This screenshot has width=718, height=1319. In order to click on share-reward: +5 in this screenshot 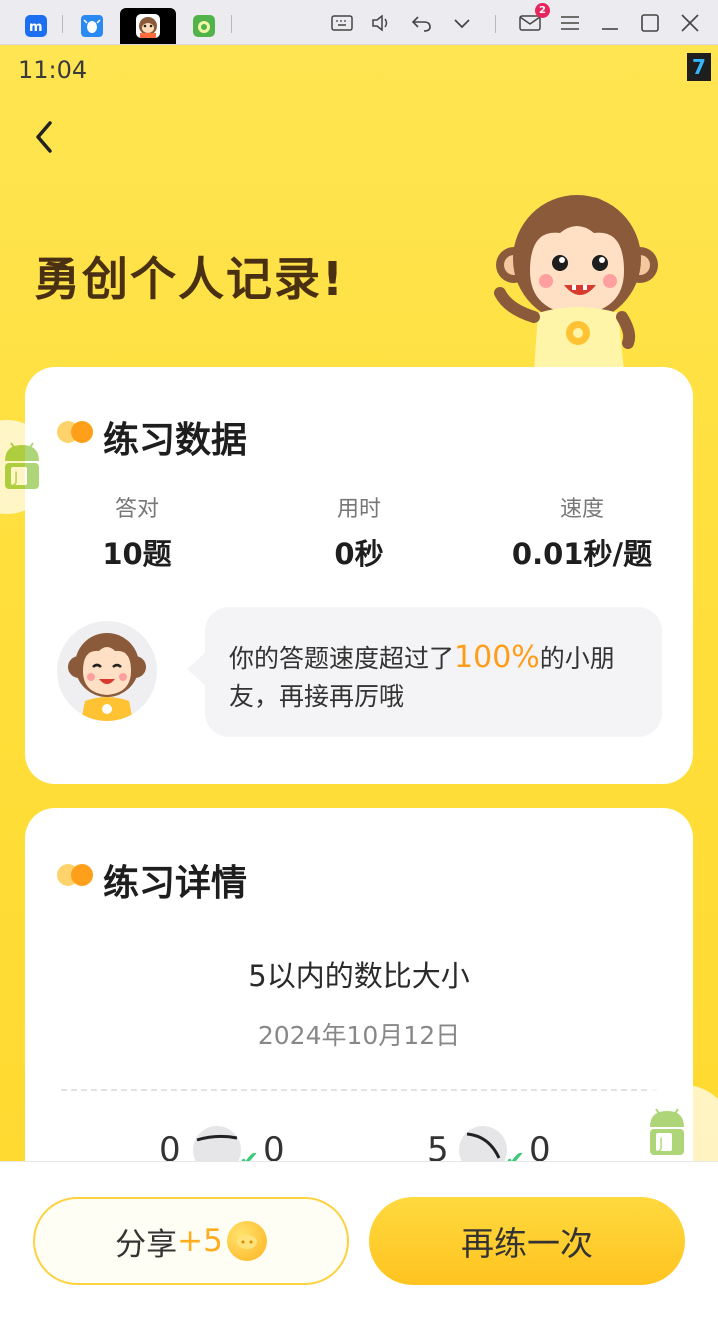, I will do `click(200, 1241)`.